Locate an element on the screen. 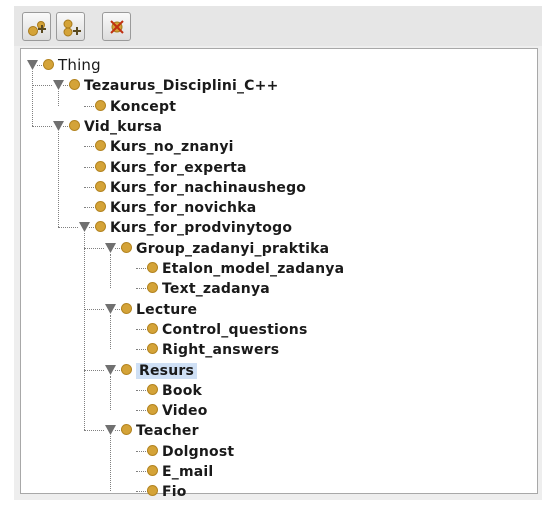 This screenshot has width=546, height=506. tree-node: Fio is located at coordinates (167, 491).